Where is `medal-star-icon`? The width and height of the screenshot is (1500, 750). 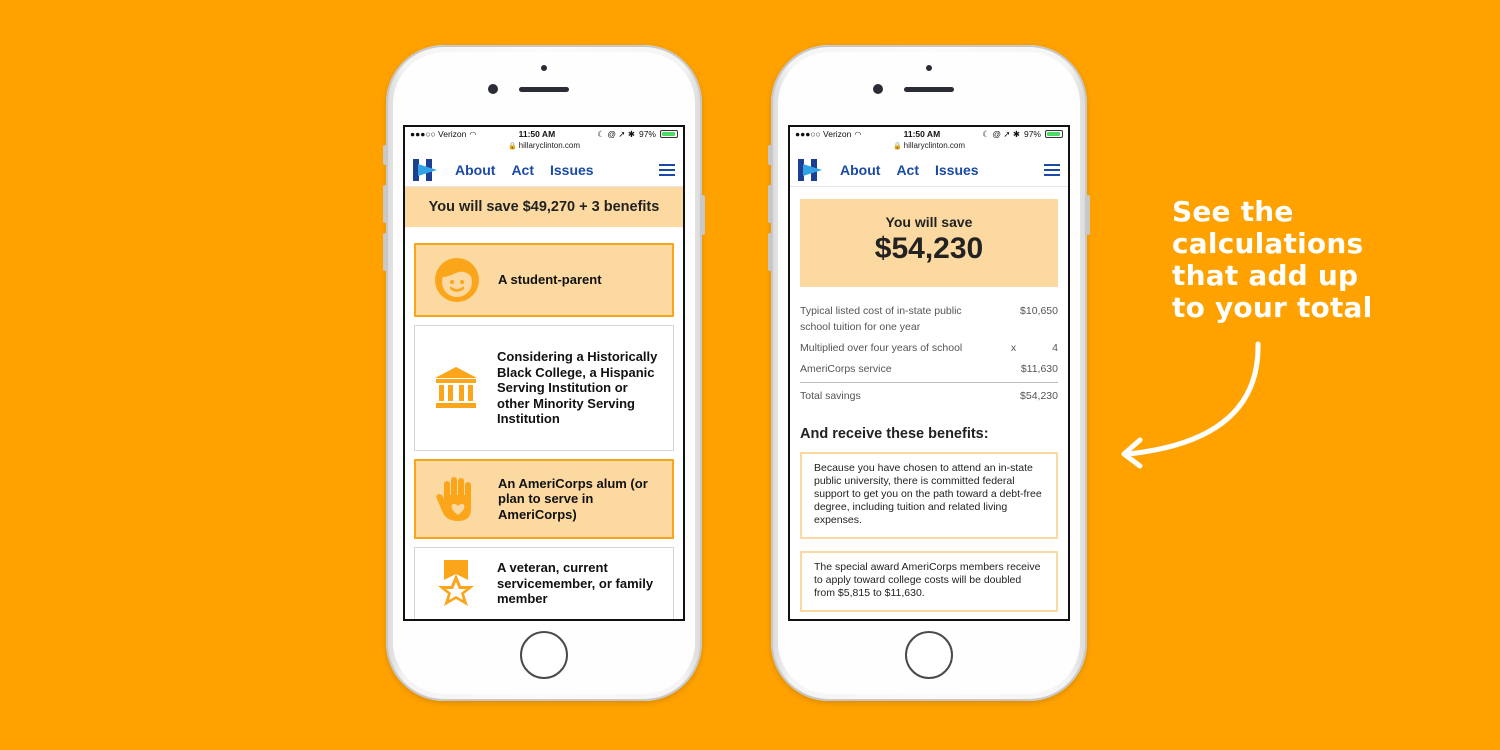 medal-star-icon is located at coordinates (456, 584).